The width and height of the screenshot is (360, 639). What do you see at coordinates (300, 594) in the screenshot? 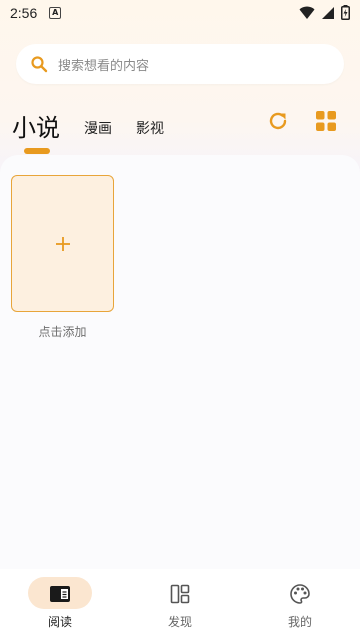
I see `palette-icon` at bounding box center [300, 594].